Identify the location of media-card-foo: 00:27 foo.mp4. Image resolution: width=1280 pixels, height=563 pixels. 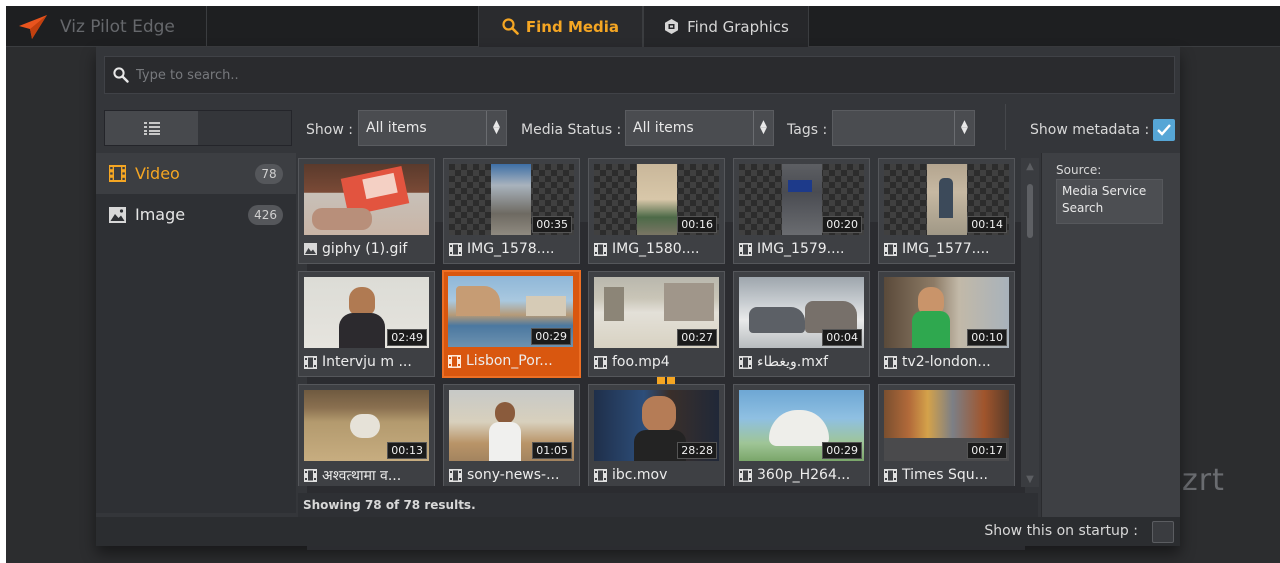
(656, 324).